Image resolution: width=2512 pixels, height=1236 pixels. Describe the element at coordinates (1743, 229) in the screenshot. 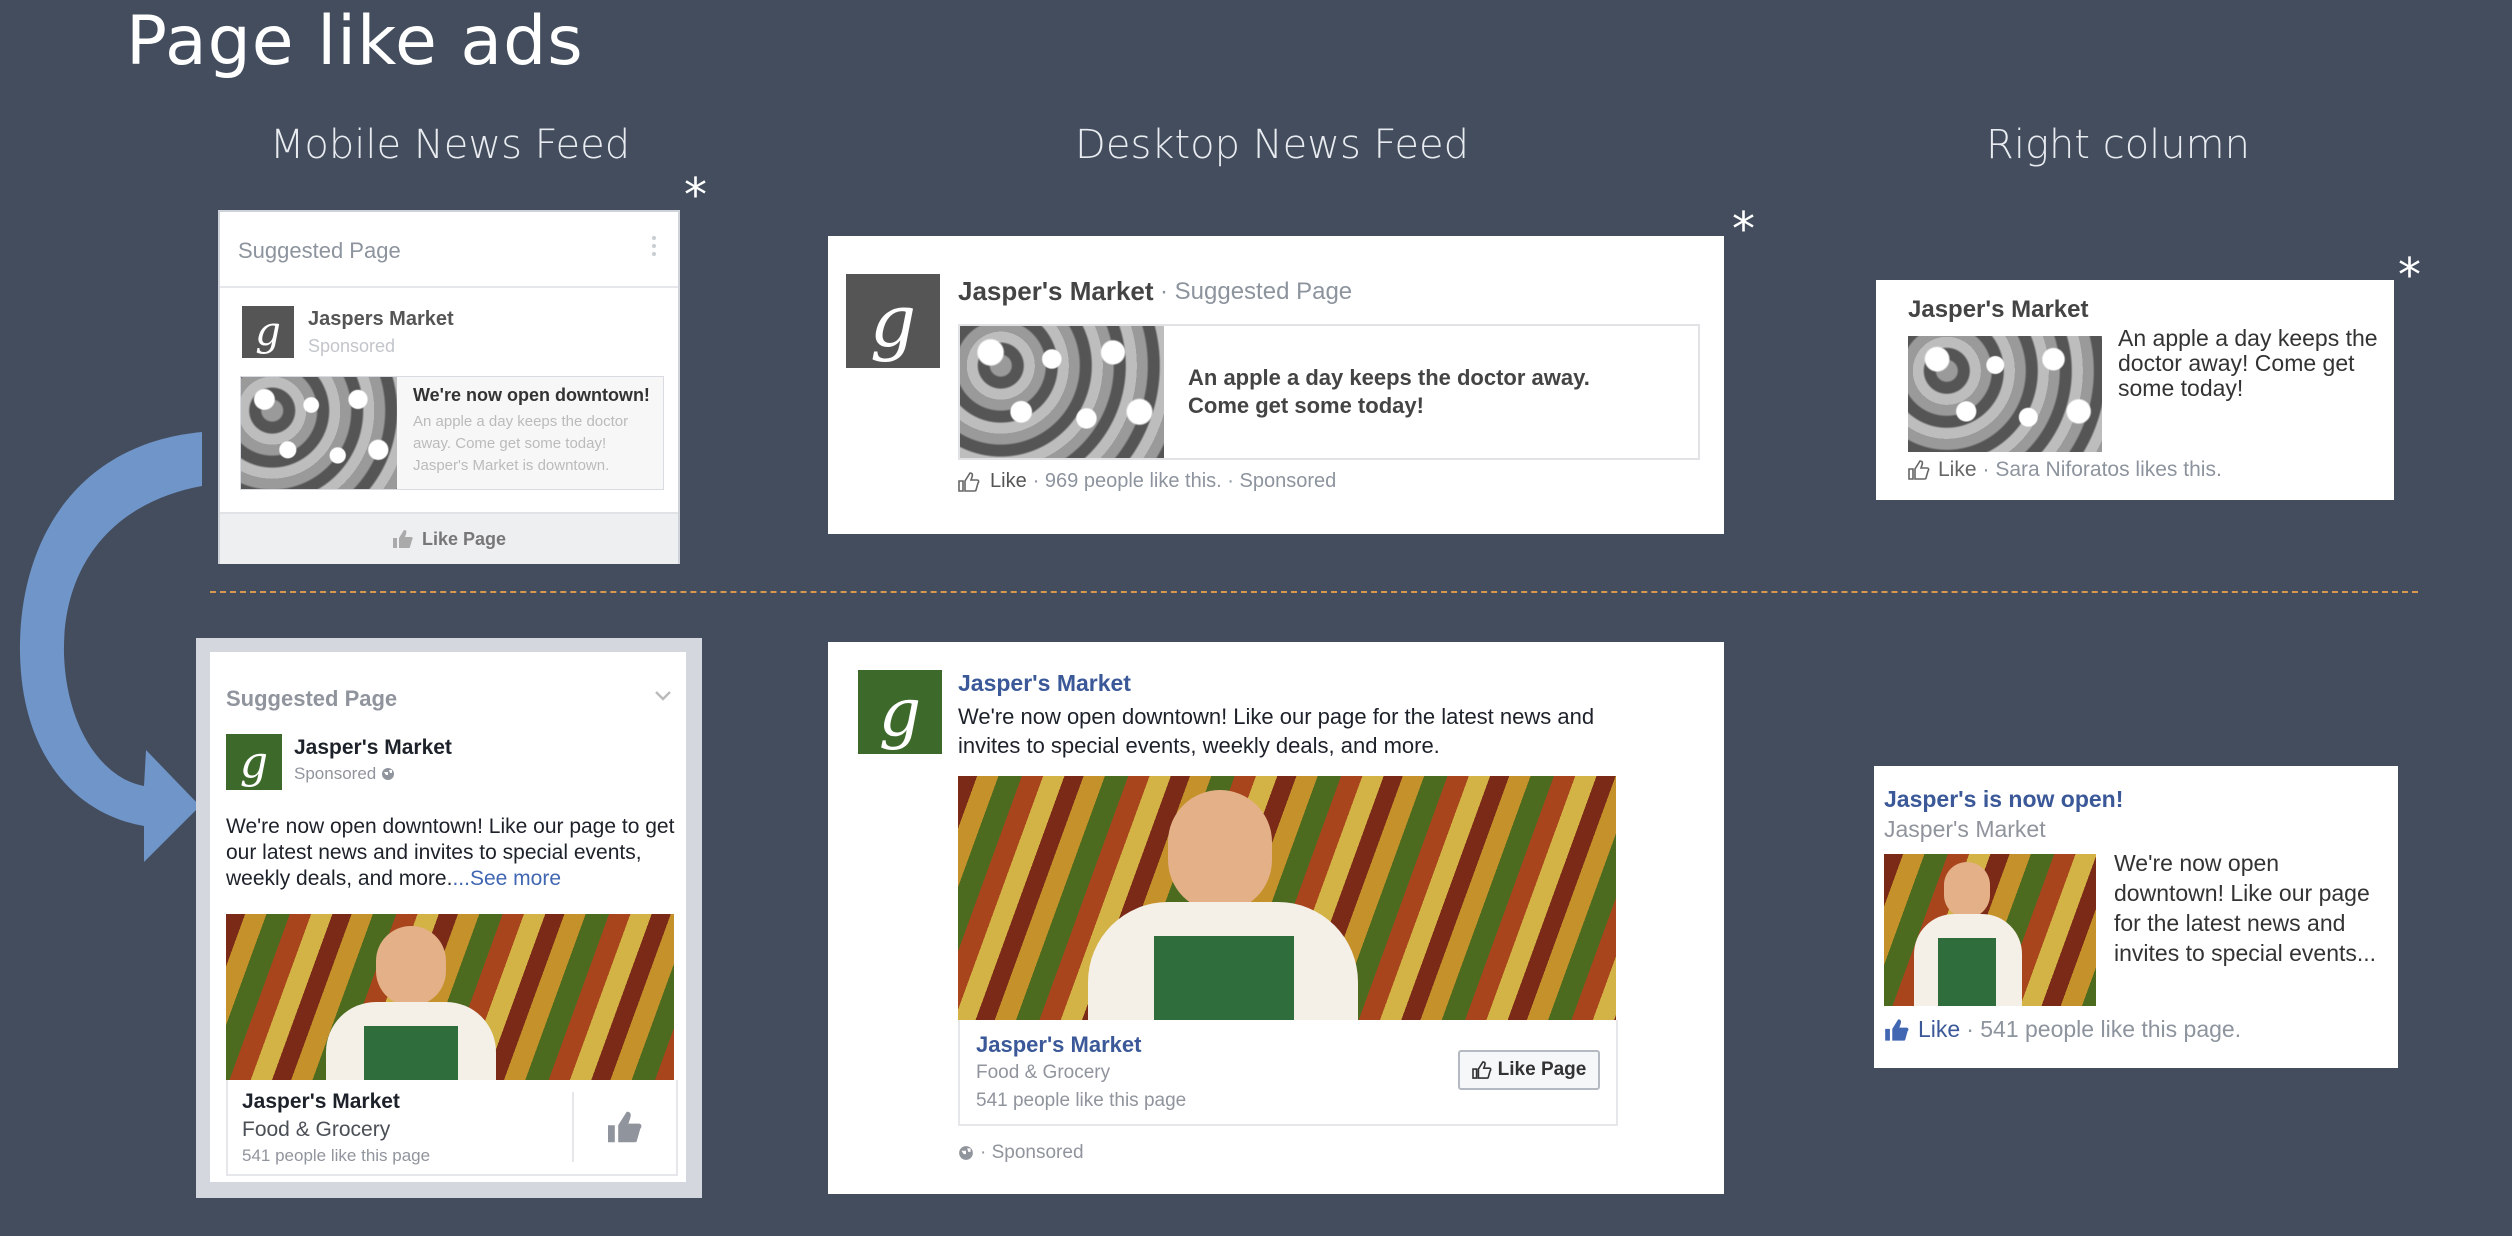

I see `asterisk-desktop: *` at that location.